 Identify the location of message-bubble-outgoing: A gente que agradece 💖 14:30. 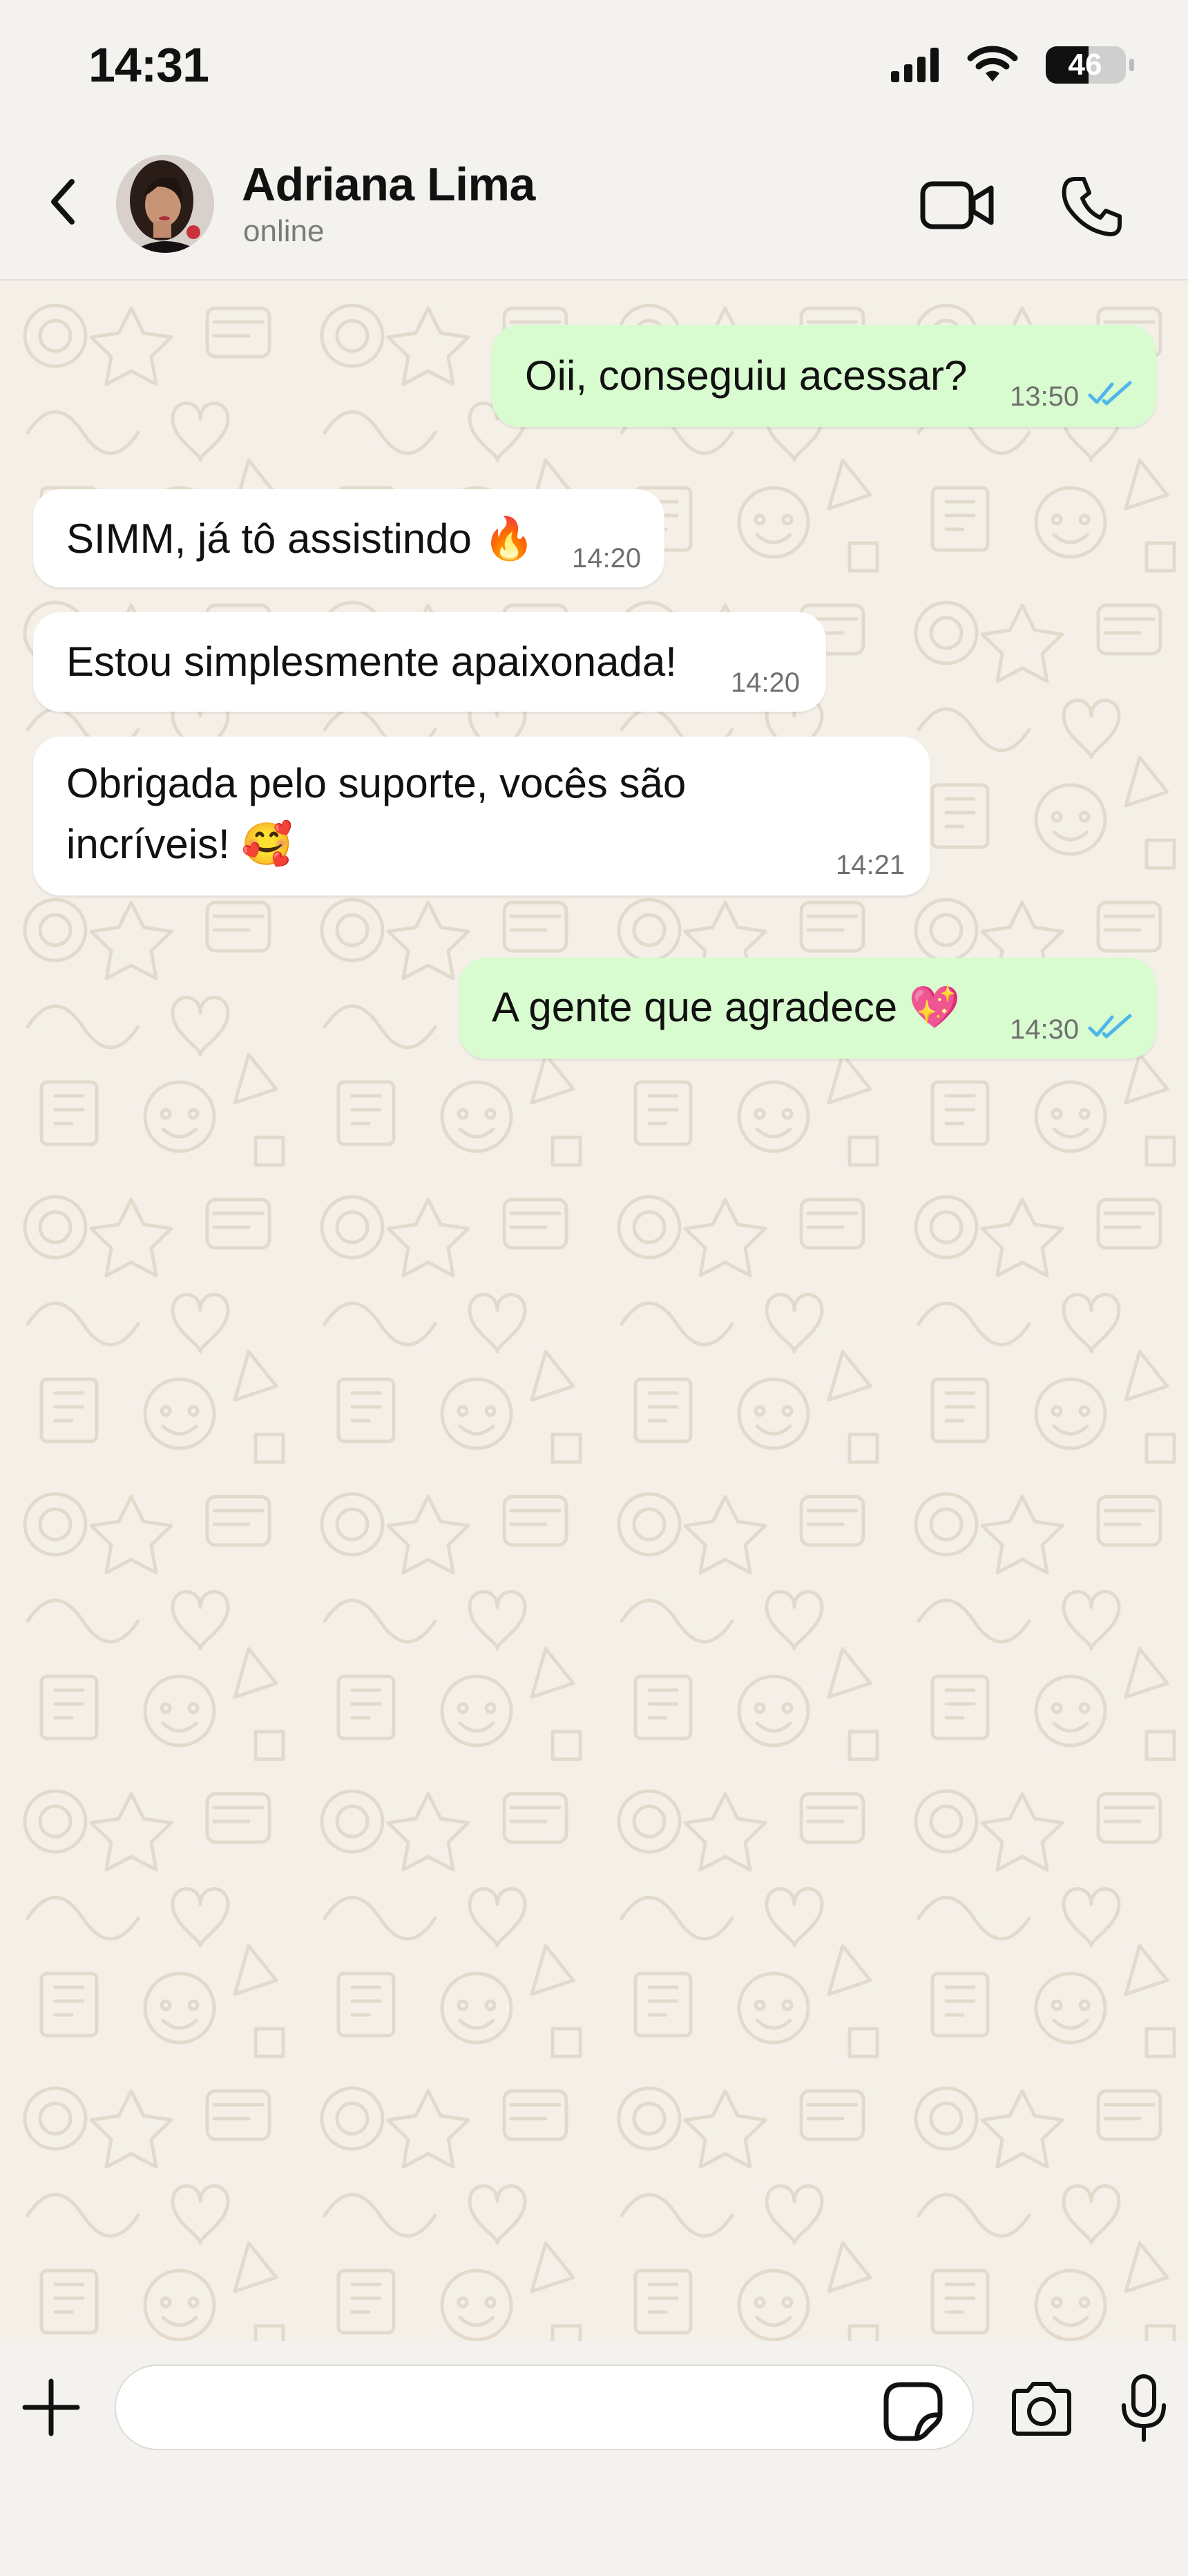
(807, 1008).